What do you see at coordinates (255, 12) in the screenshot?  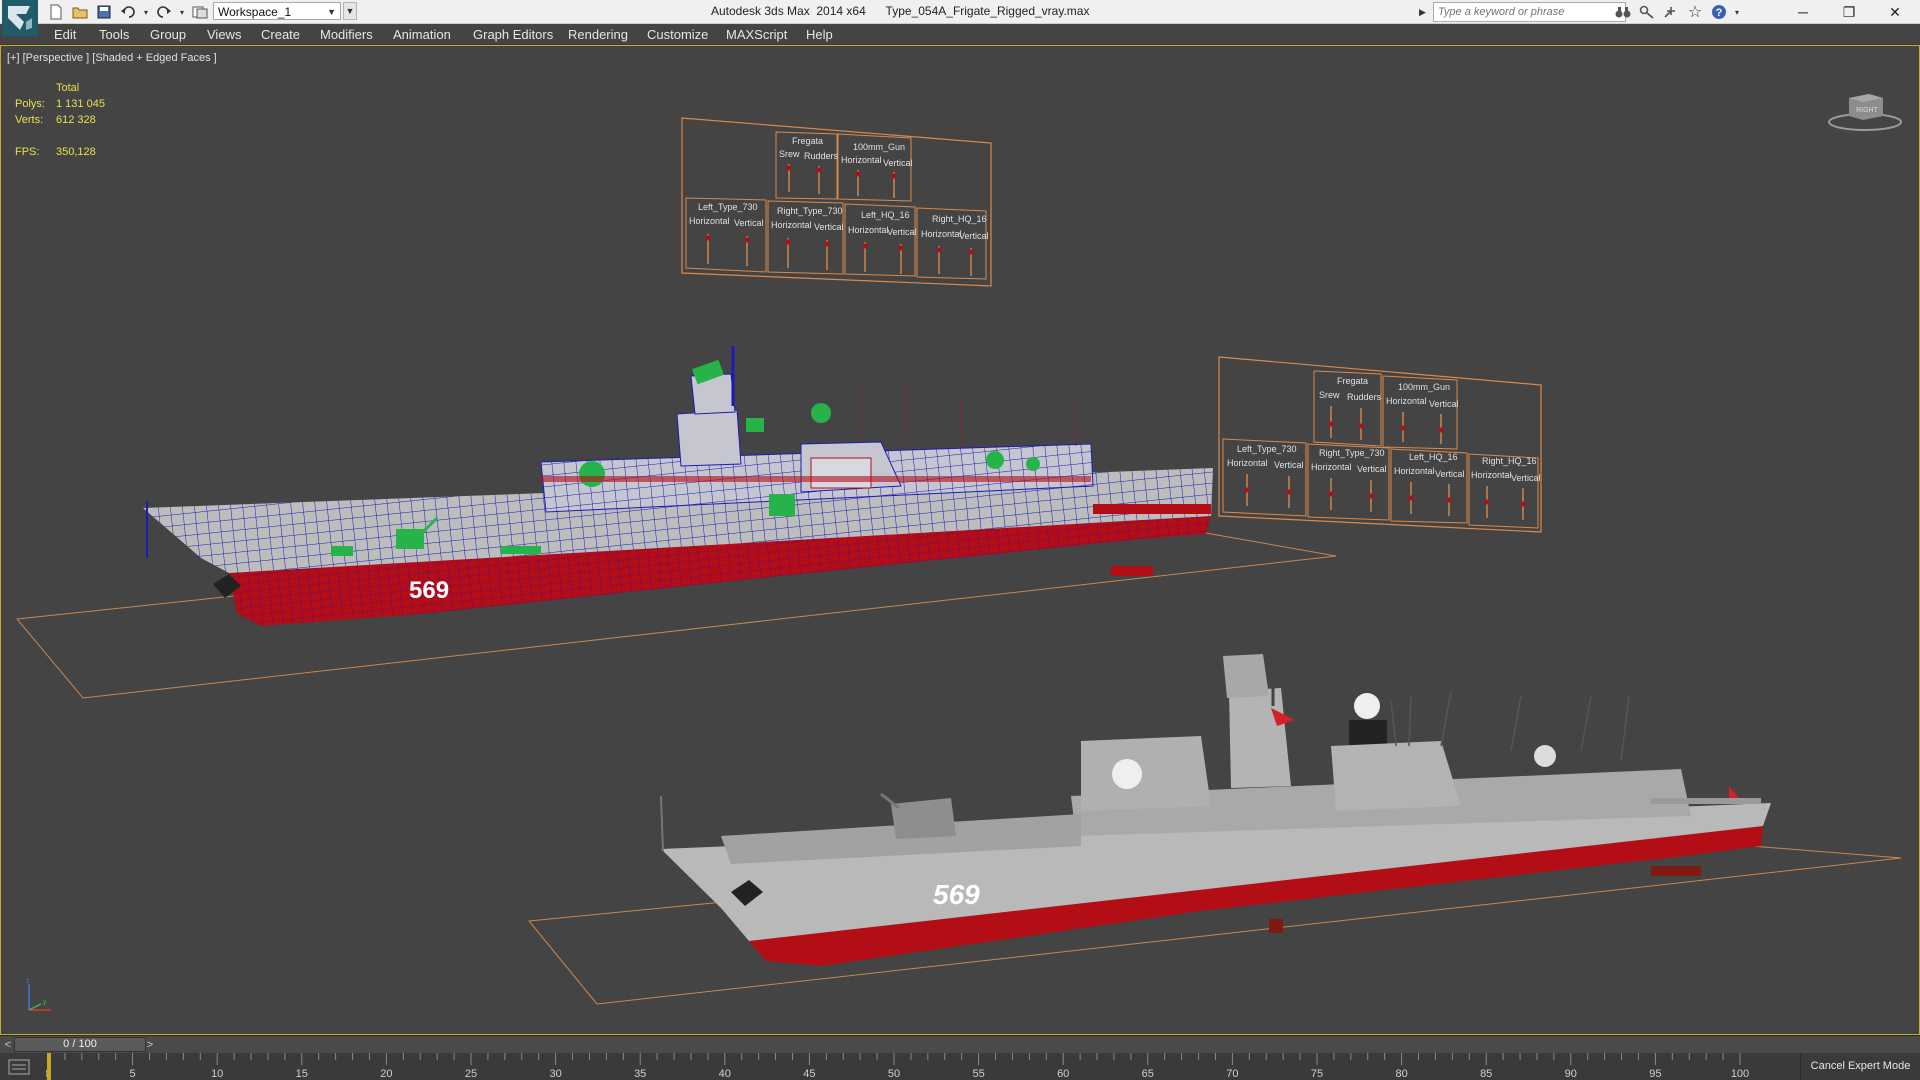 I see `workspace-value: Workspace_1` at bounding box center [255, 12].